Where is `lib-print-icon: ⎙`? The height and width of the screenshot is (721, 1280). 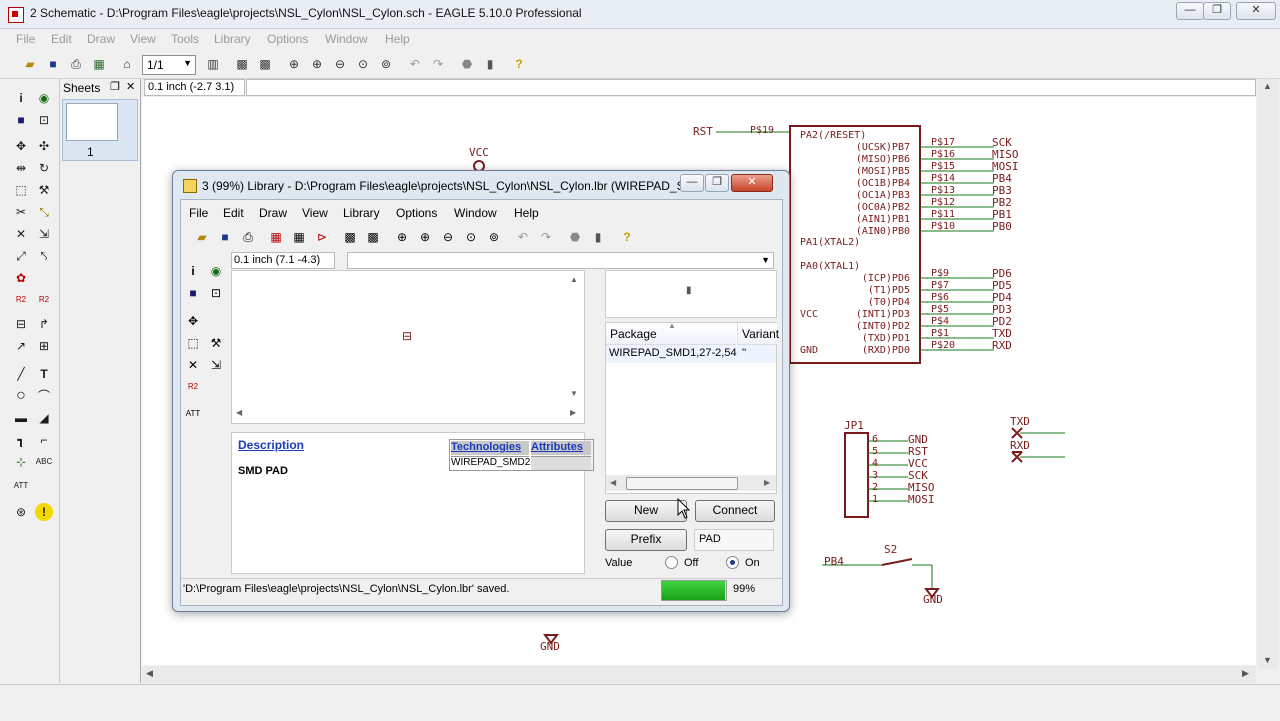 lib-print-icon: ⎙ is located at coordinates (248, 237).